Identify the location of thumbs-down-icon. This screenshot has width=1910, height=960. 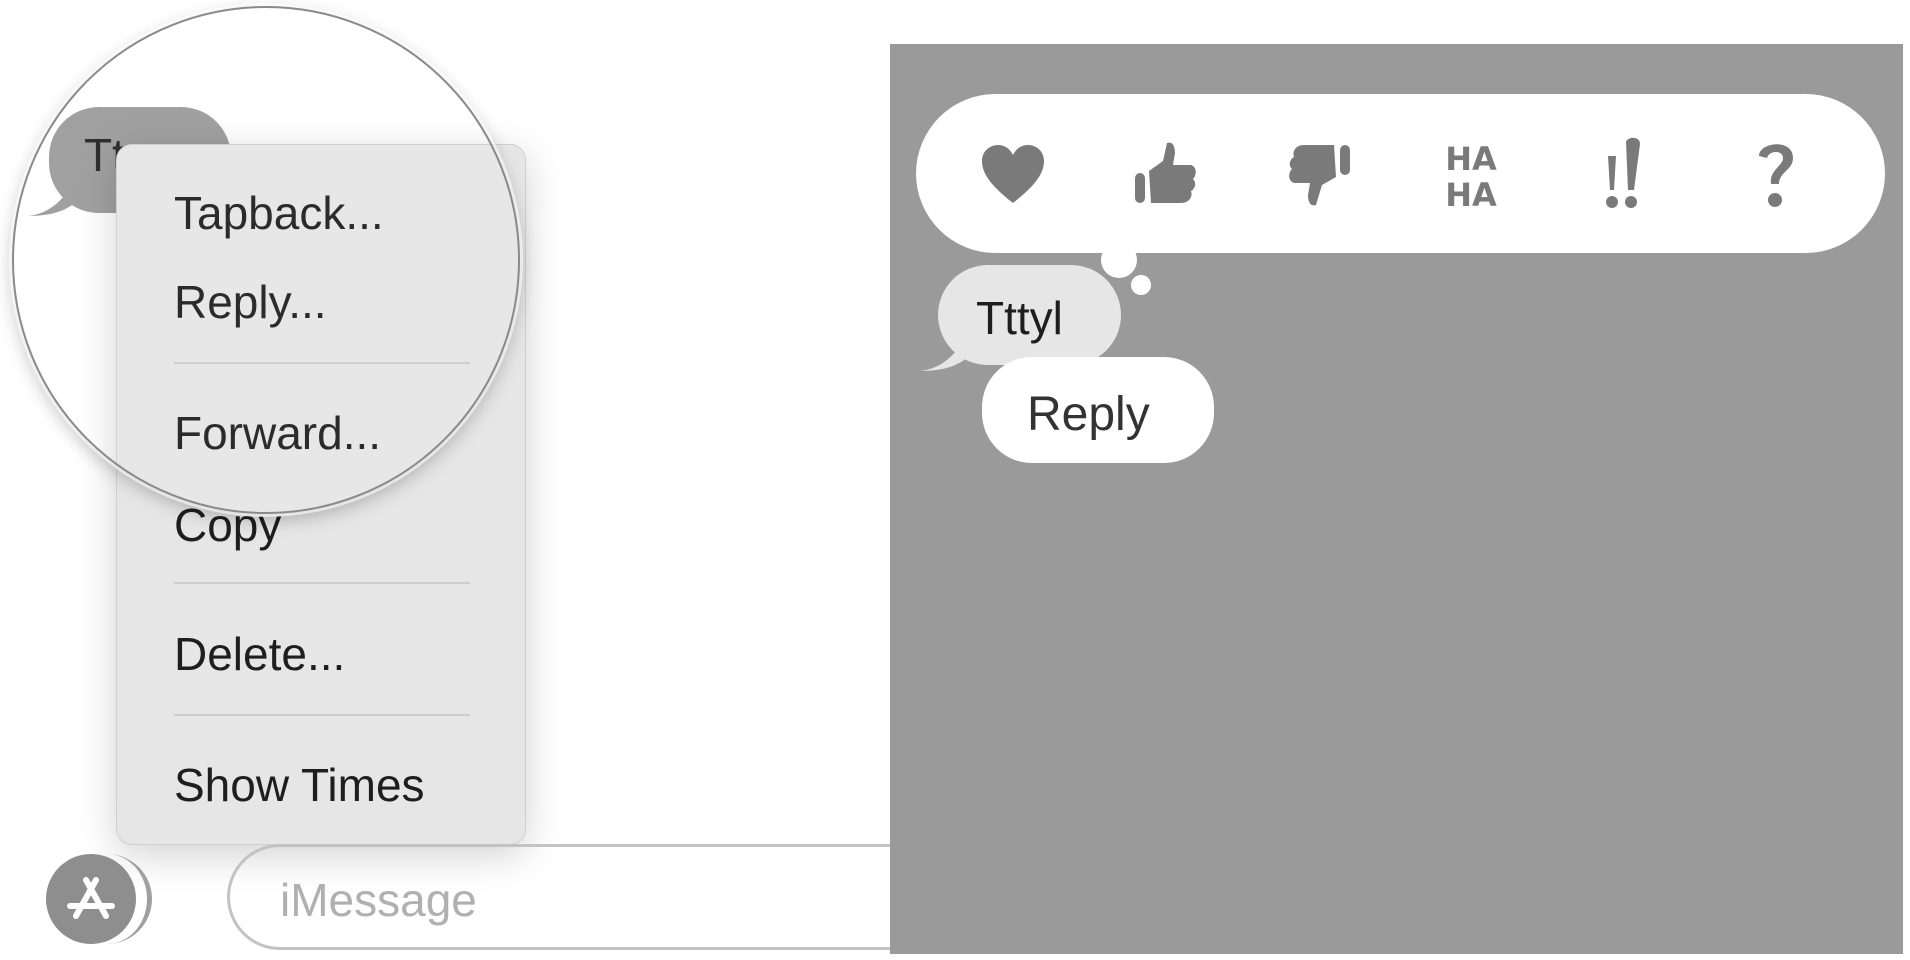
(1319, 175).